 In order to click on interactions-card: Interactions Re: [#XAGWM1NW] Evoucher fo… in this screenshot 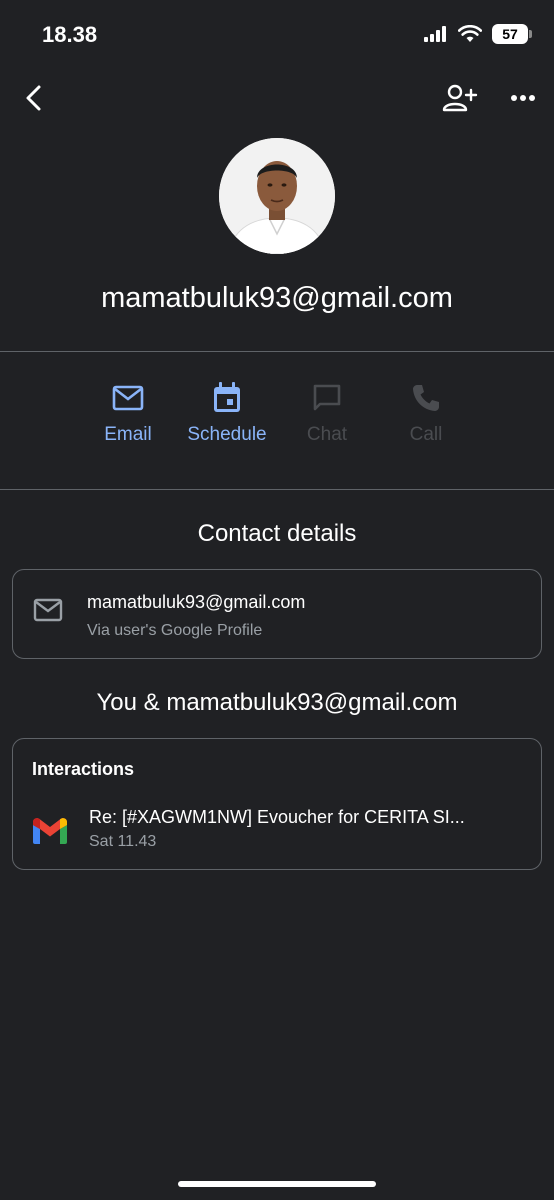, I will do `click(277, 804)`.